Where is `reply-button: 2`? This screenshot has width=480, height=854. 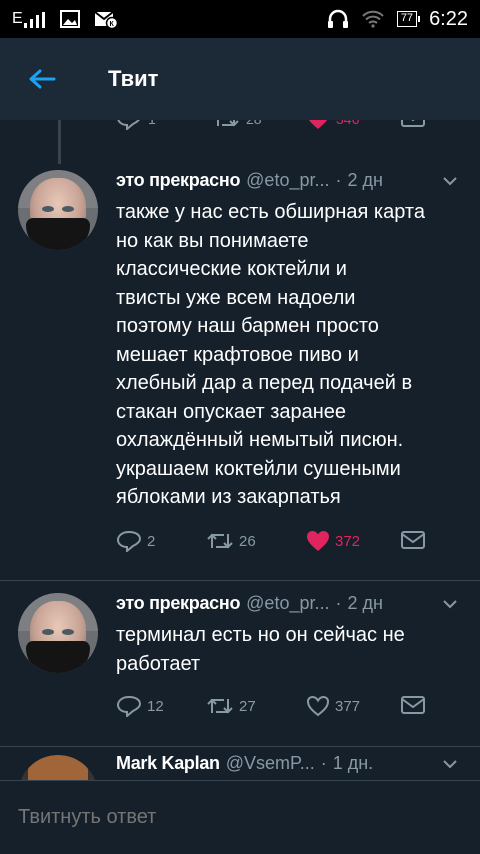 reply-button: 2 is located at coordinates (135, 541).